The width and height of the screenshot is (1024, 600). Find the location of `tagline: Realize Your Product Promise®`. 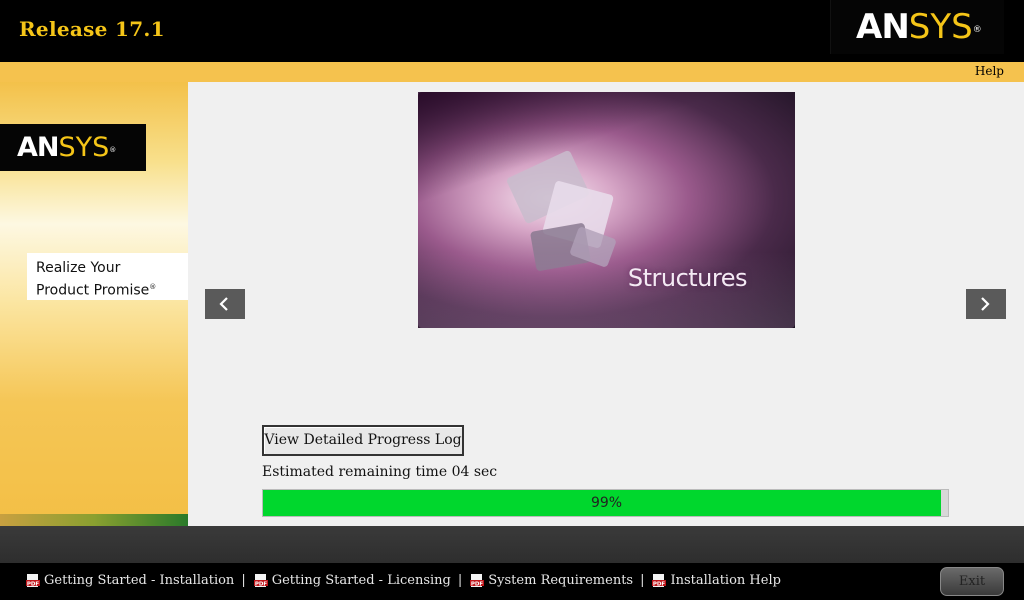

tagline: Realize Your Product Promise® is located at coordinates (107, 276).